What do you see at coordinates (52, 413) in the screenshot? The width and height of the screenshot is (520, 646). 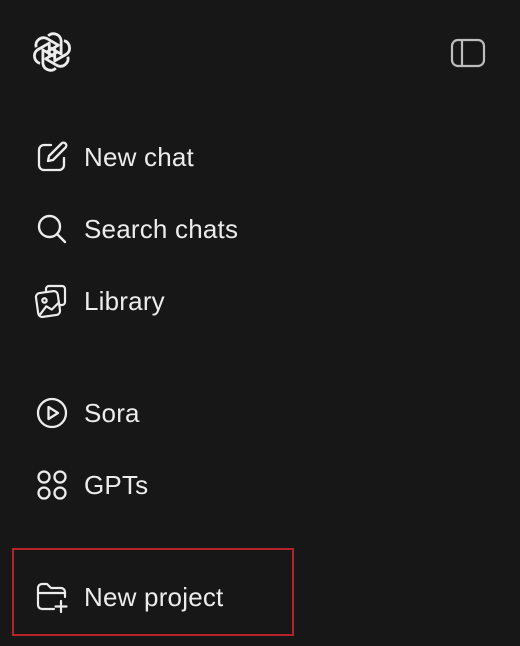 I see `play-circle-icon` at bounding box center [52, 413].